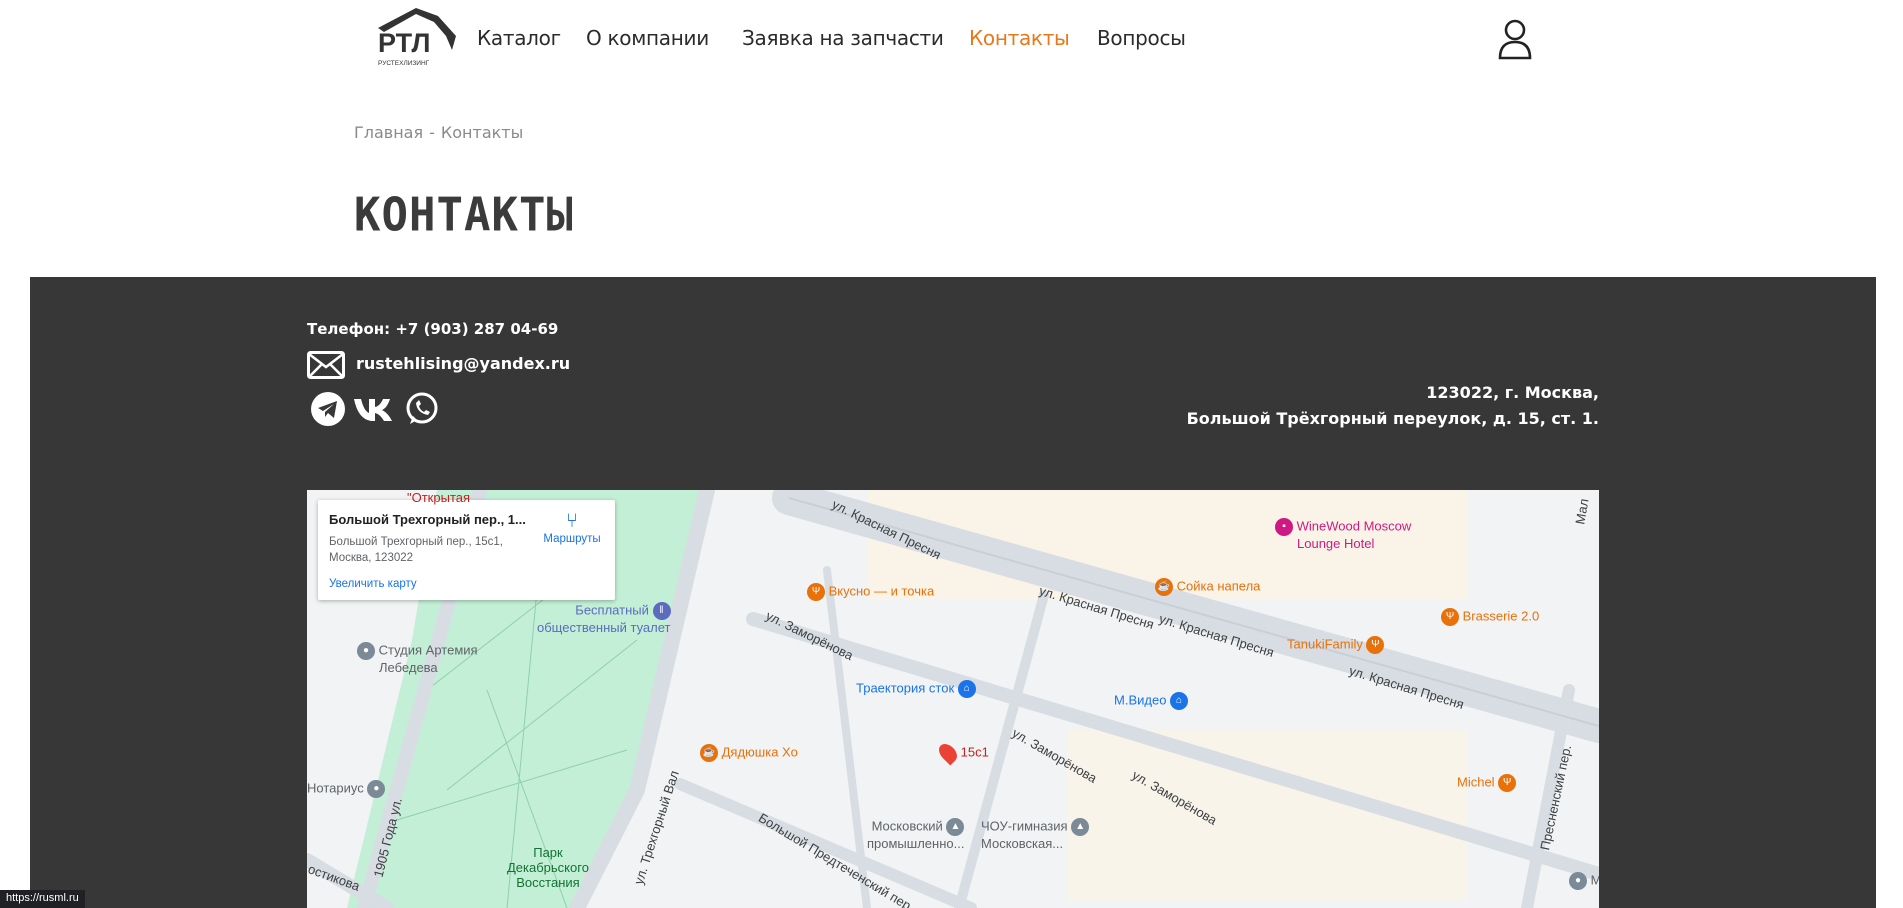  I want to click on vk-icon, so click(373, 409).